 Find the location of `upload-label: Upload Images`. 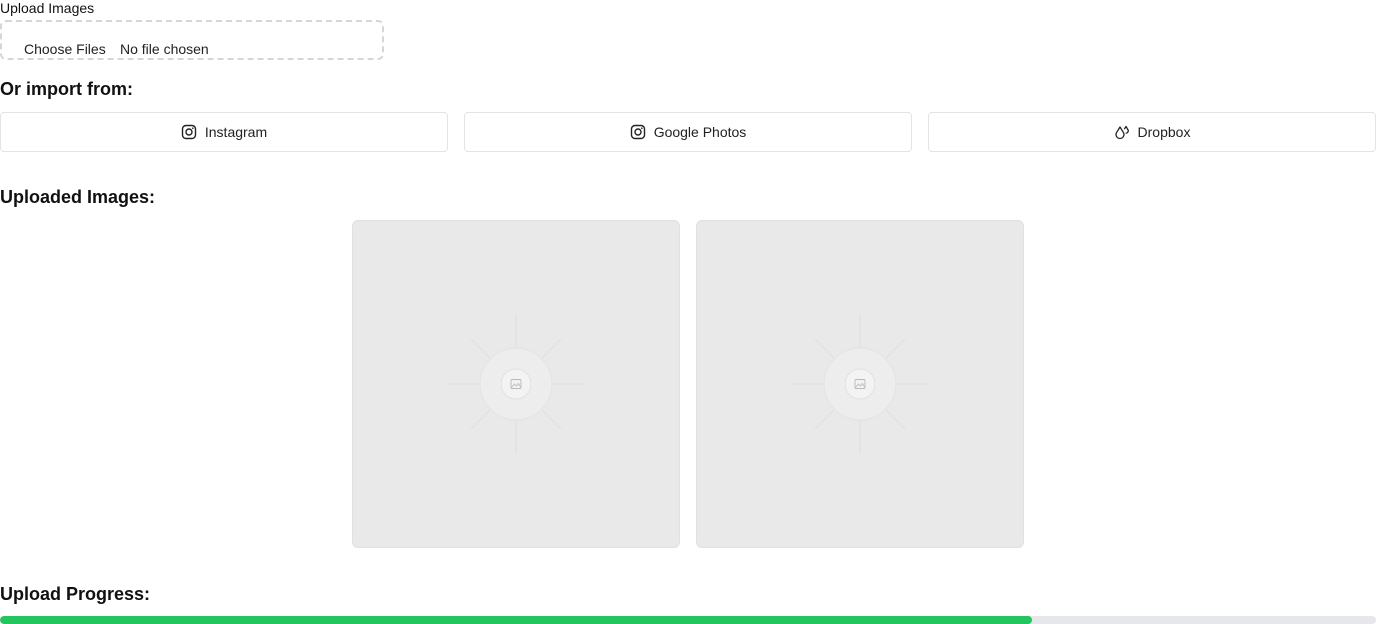

upload-label: Upload Images is located at coordinates (47, 8).